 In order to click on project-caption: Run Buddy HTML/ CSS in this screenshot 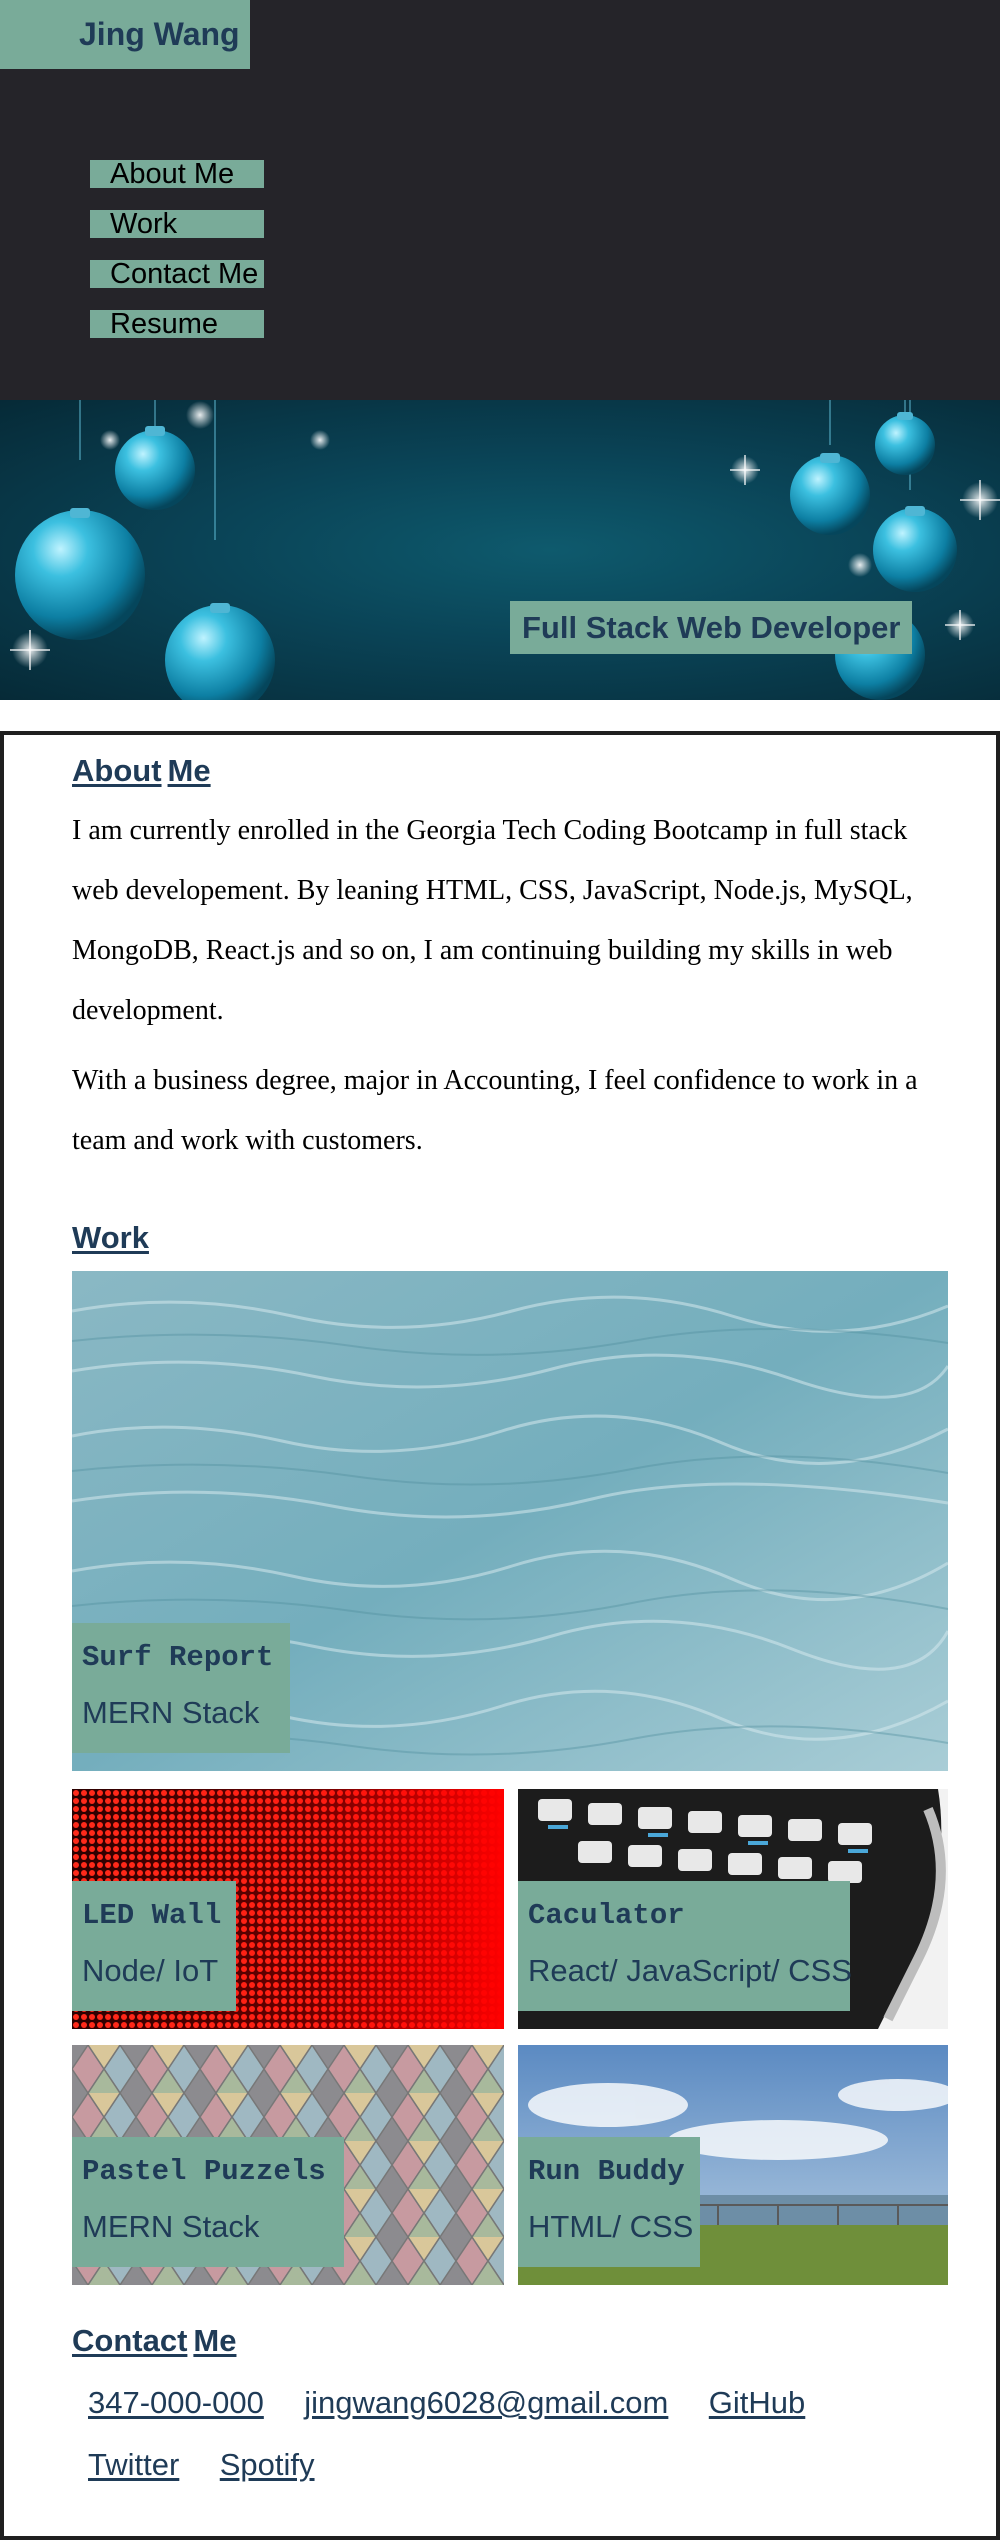, I will do `click(609, 2202)`.